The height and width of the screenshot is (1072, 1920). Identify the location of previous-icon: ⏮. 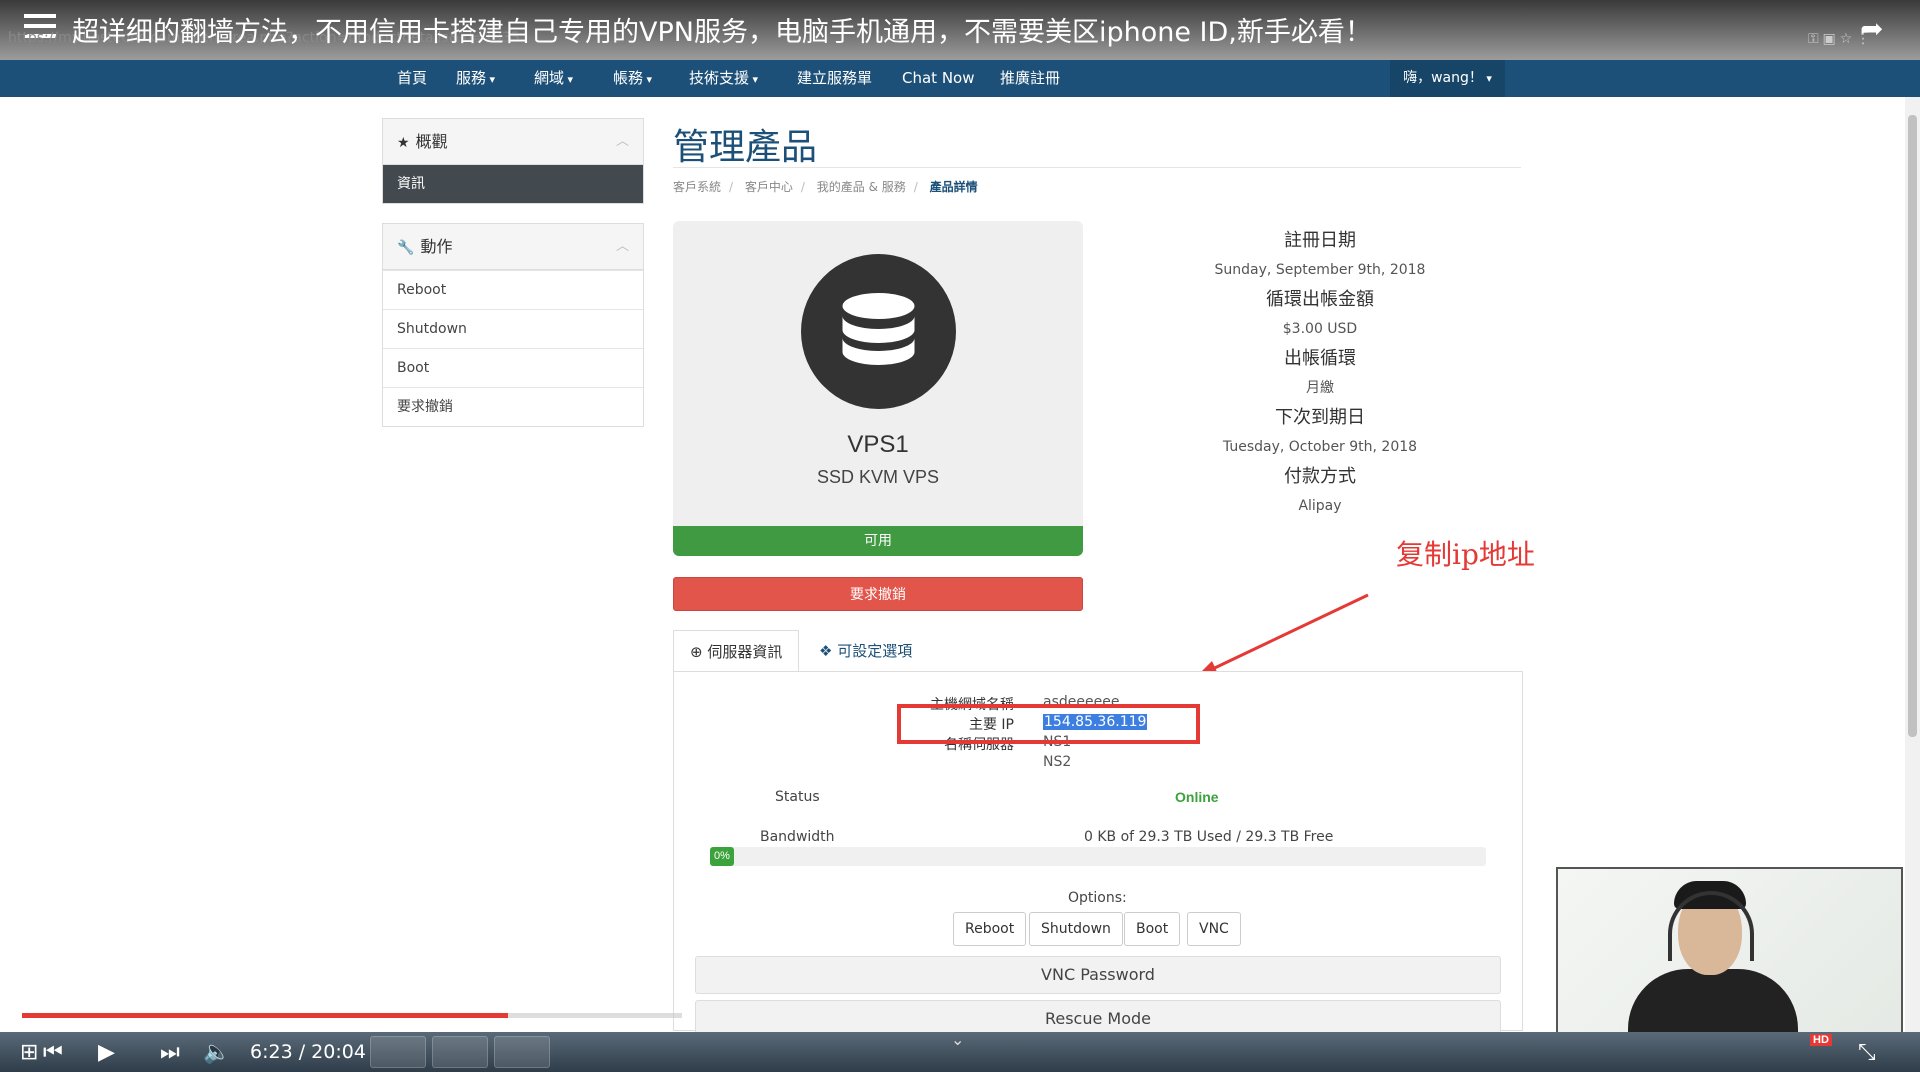
(53, 1052).